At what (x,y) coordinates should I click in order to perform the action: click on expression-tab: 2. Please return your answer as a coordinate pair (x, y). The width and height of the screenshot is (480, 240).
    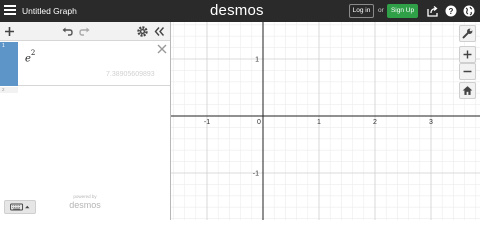
    Looking at the image, I should click on (9, 90).